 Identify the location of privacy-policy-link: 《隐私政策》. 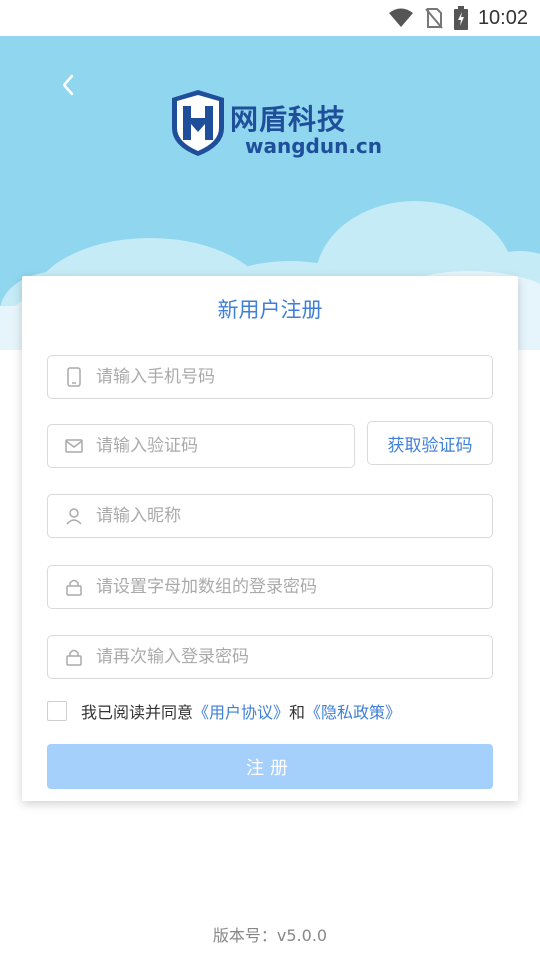
(353, 711).